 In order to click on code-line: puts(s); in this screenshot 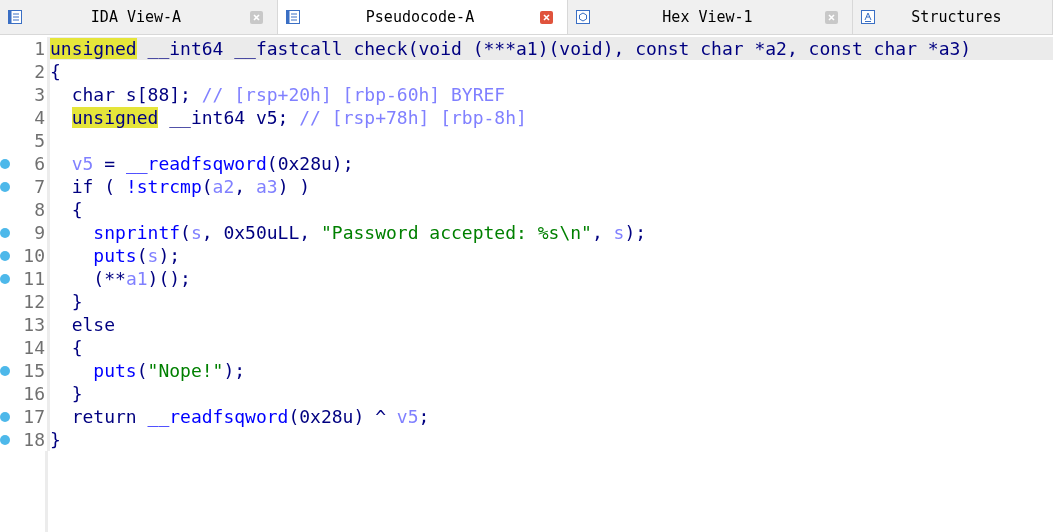, I will do `click(136, 255)`.